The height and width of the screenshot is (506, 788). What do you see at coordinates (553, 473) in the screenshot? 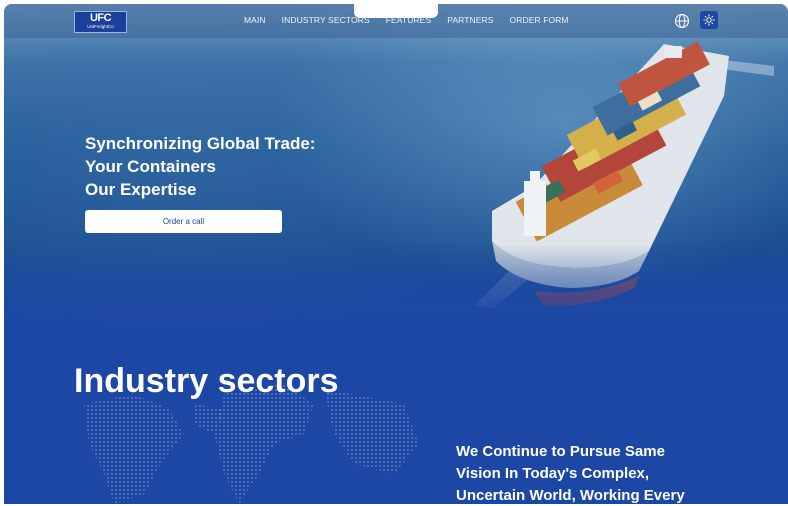
I see `vision-line-2: Vision In Today's Complex,` at bounding box center [553, 473].